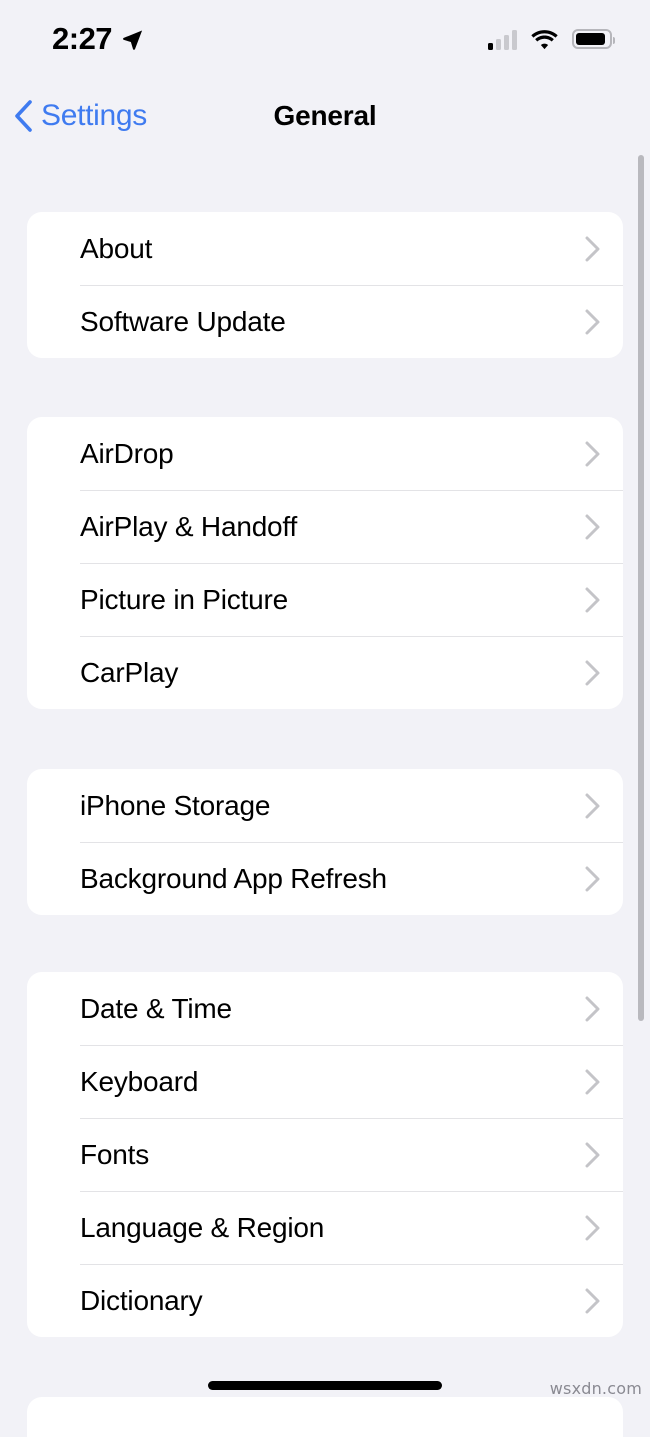 The height and width of the screenshot is (1437, 650). I want to click on settings-row-background-app-refresh: Background App Refresh, so click(325, 878).